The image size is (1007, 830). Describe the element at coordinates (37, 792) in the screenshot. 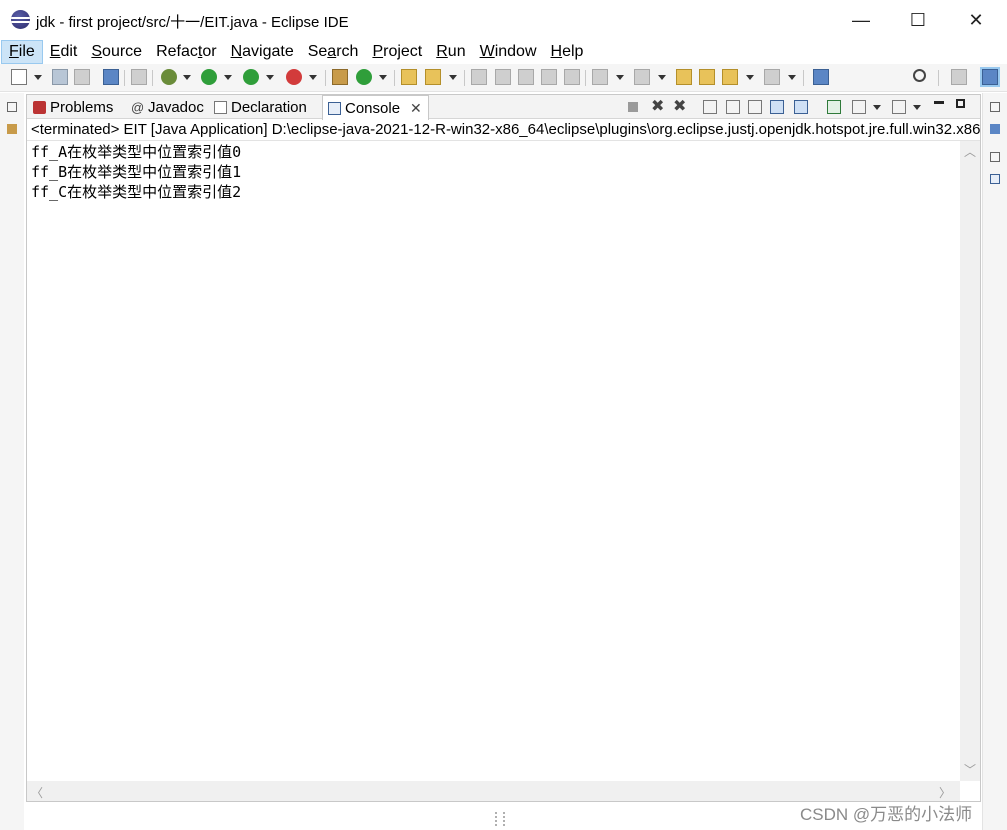

I see `scroll-left-icon: 〈` at that location.